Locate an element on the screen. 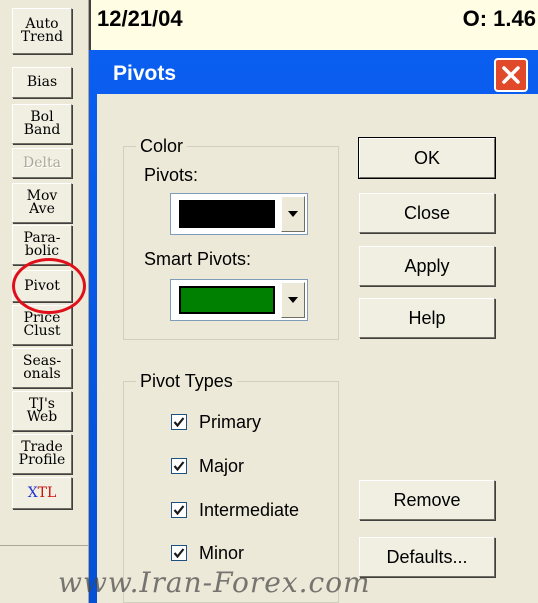 The width and height of the screenshot is (538, 603). intermediate-checkbox-row: Intermediate is located at coordinates (235, 510).